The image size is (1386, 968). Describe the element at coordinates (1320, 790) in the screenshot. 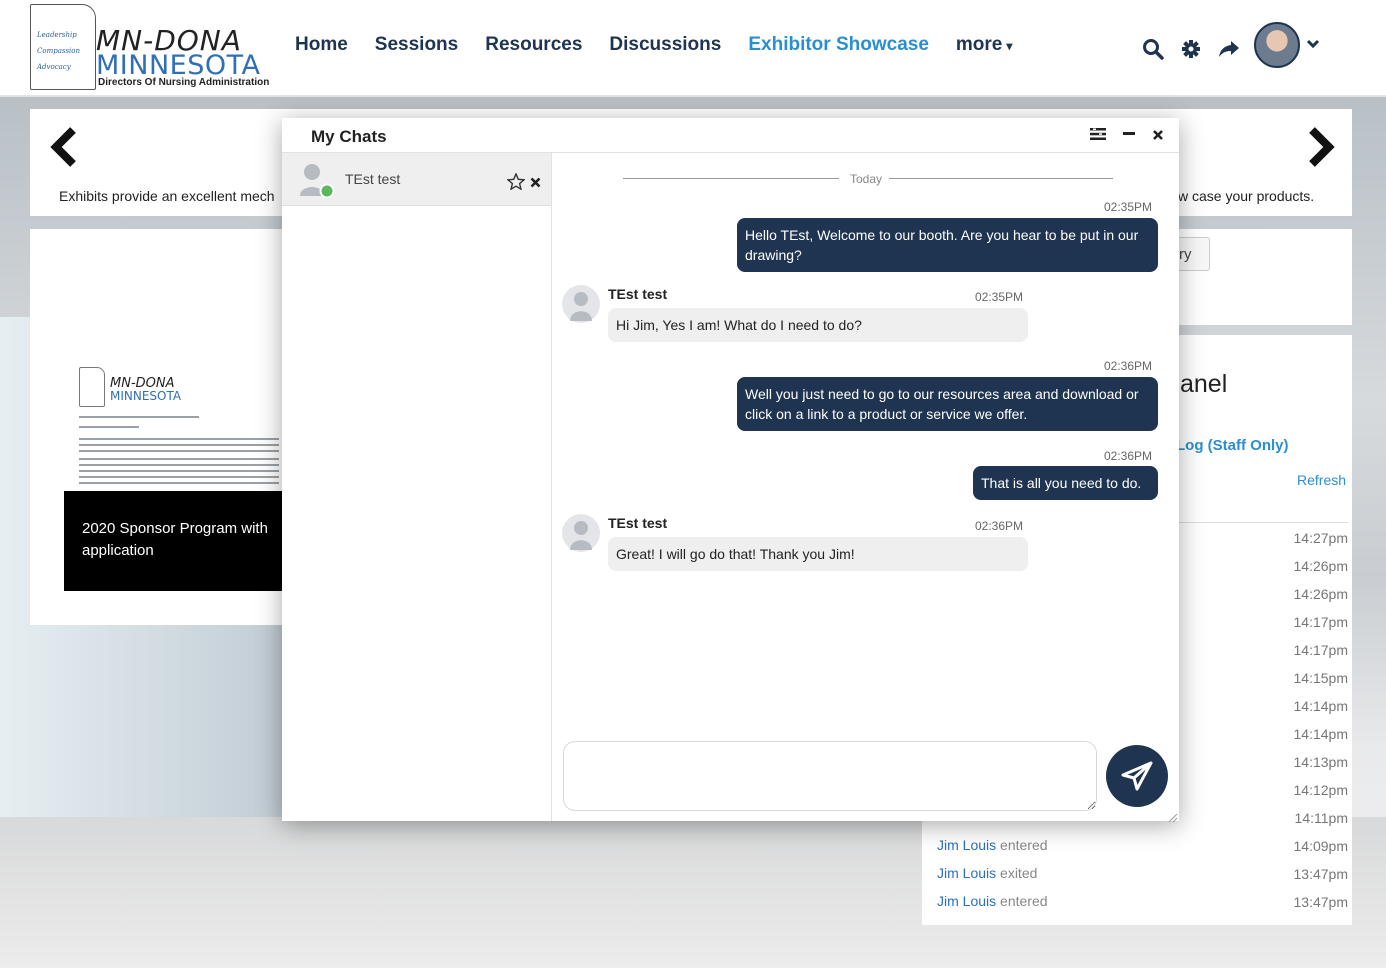

I see `activity-time: 14:12pm` at that location.